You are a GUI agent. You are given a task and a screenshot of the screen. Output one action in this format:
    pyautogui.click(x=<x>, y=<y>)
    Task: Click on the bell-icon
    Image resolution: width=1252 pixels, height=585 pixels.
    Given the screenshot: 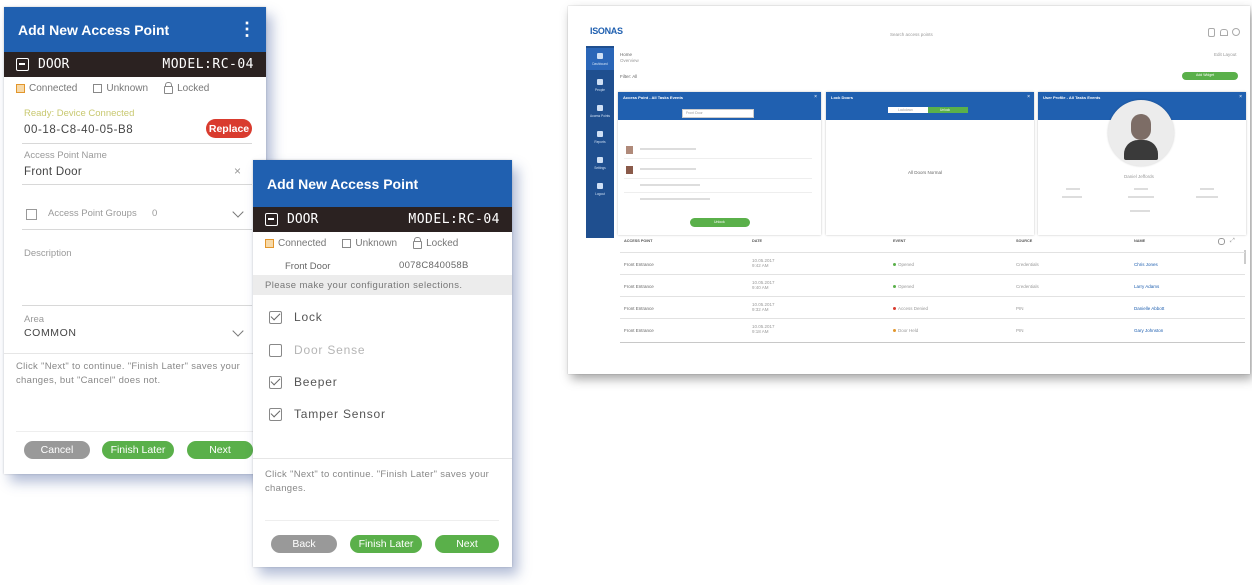 What is the action you would take?
    pyautogui.click(x=1224, y=32)
    